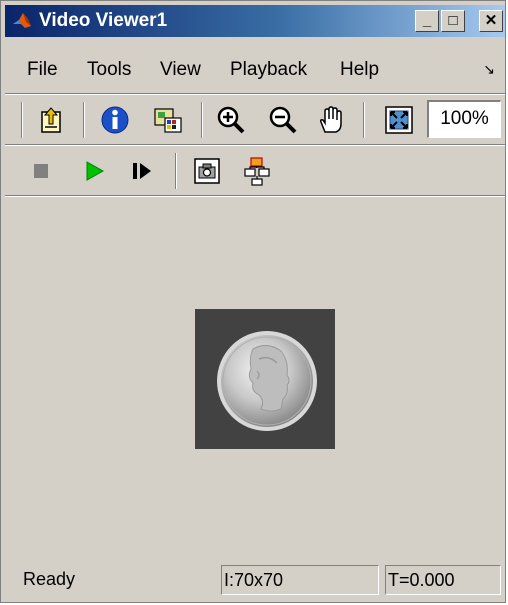 The image size is (508, 605). What do you see at coordinates (141, 171) in the screenshot?
I see `step-forward-icon` at bounding box center [141, 171].